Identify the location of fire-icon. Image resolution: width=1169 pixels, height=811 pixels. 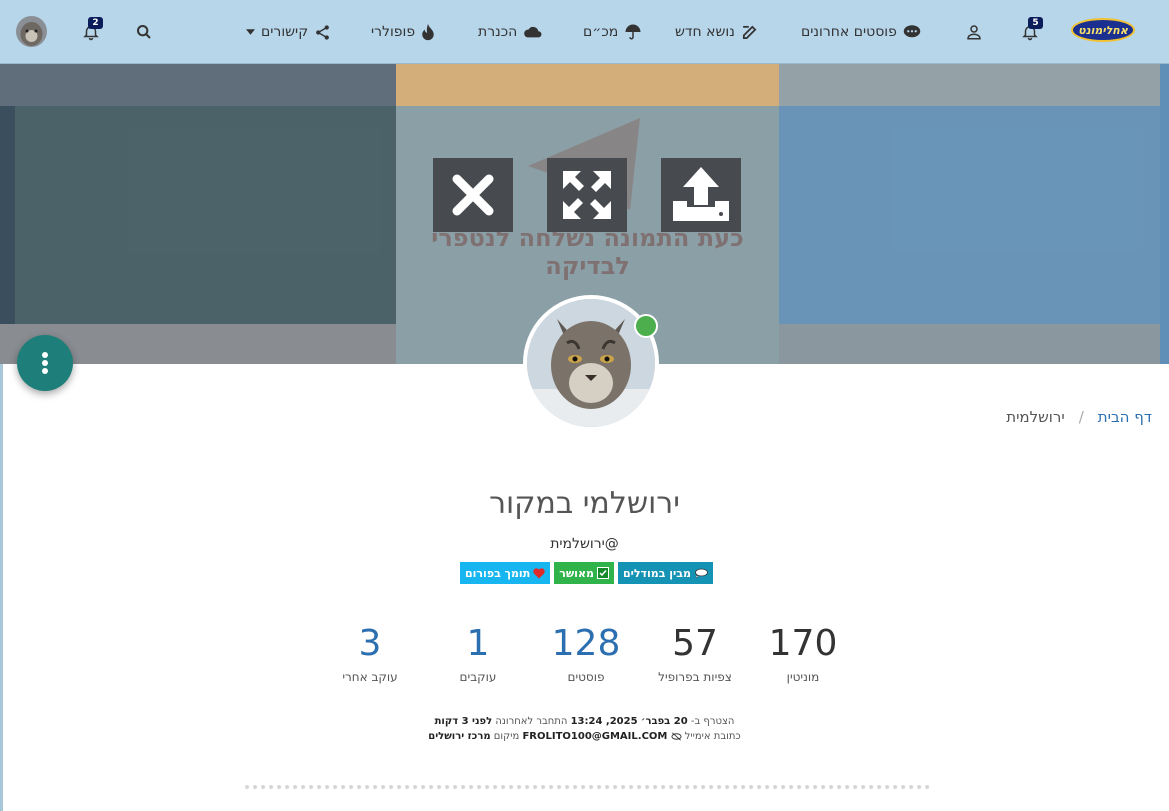
(428, 32).